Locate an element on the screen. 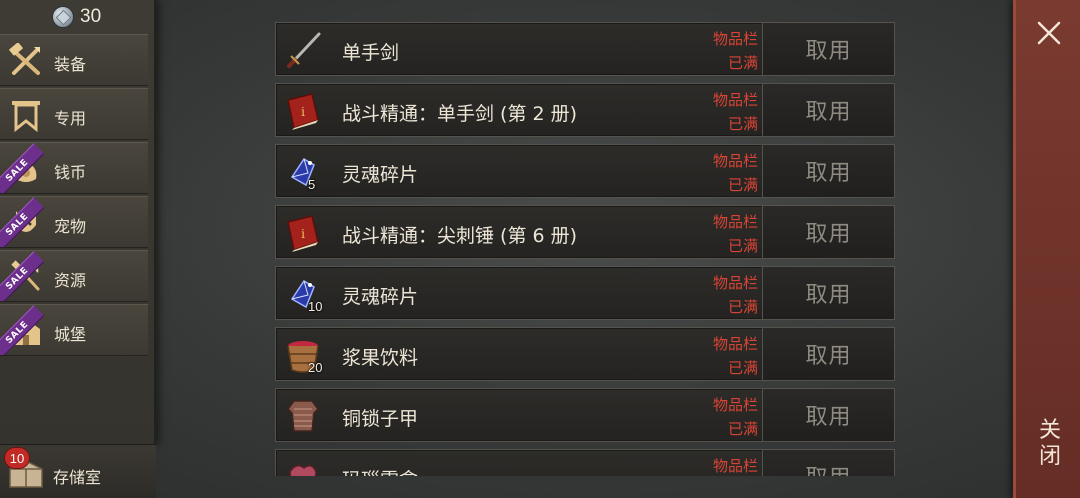 This screenshot has width=1080, height=498. sidebar-item-castle: SALE 城堡 is located at coordinates (74, 330).